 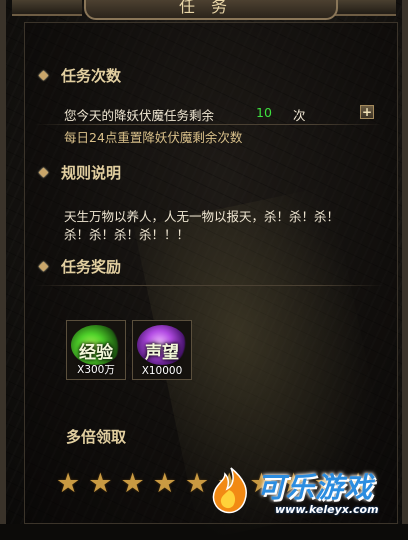 I want to click on flame-logo-icon, so click(x=229, y=490).